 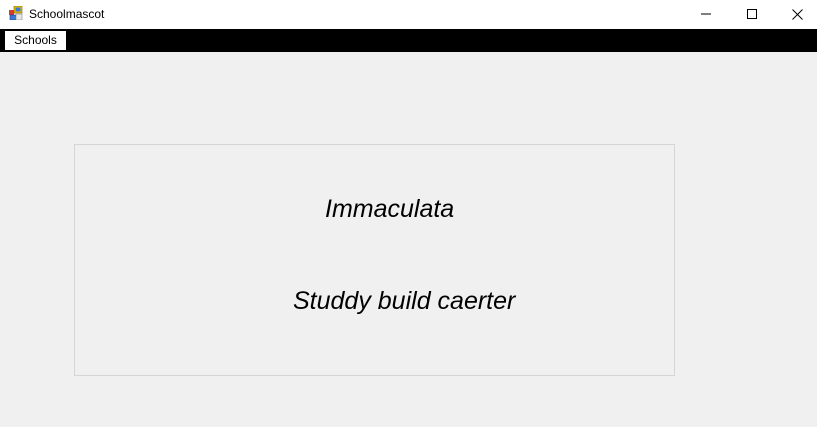 I want to click on title-bar: Schoolmascot, so click(x=408, y=14).